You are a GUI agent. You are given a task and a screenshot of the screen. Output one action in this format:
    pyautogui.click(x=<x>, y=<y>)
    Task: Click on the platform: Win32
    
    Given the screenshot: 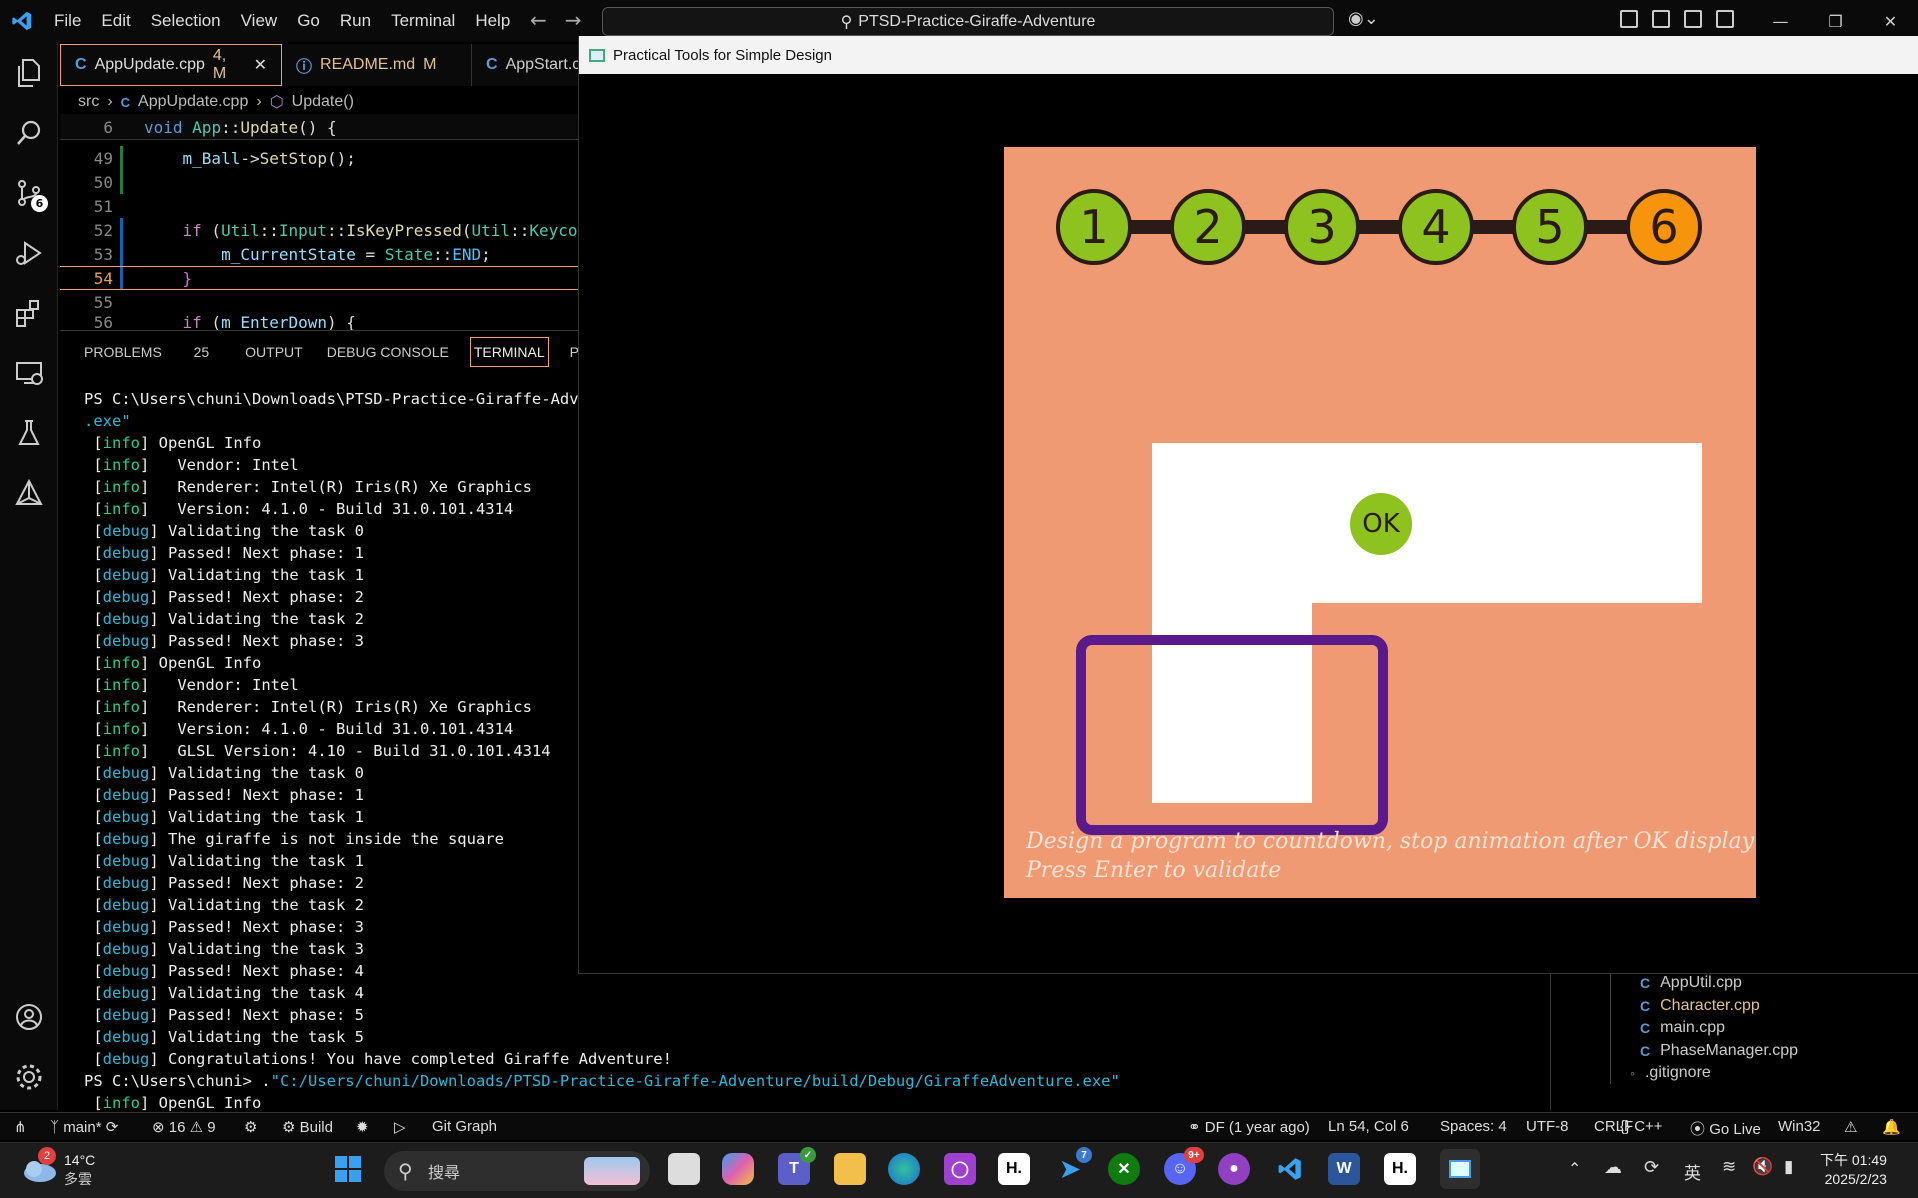 What is the action you would take?
    pyautogui.click(x=1799, y=1126)
    